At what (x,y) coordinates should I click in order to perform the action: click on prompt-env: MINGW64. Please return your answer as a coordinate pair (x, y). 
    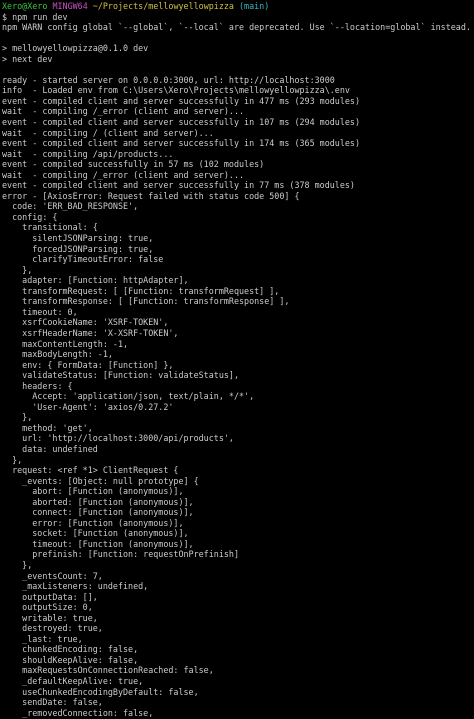
    Looking at the image, I should click on (70, 6).